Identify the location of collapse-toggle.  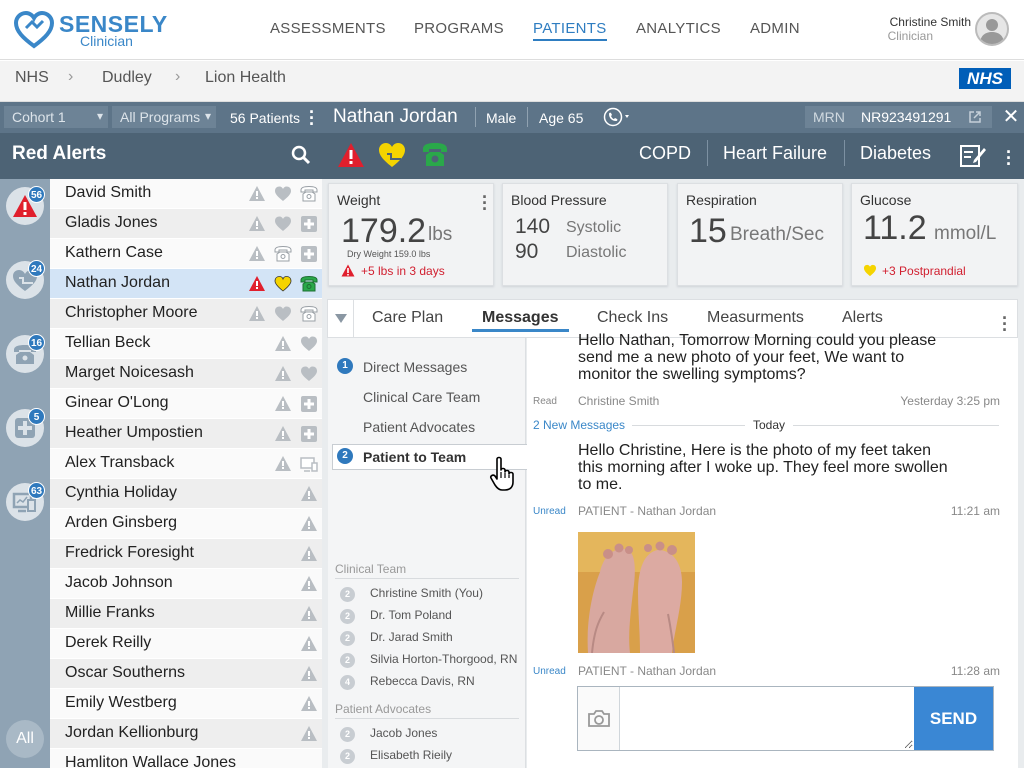
(341, 318).